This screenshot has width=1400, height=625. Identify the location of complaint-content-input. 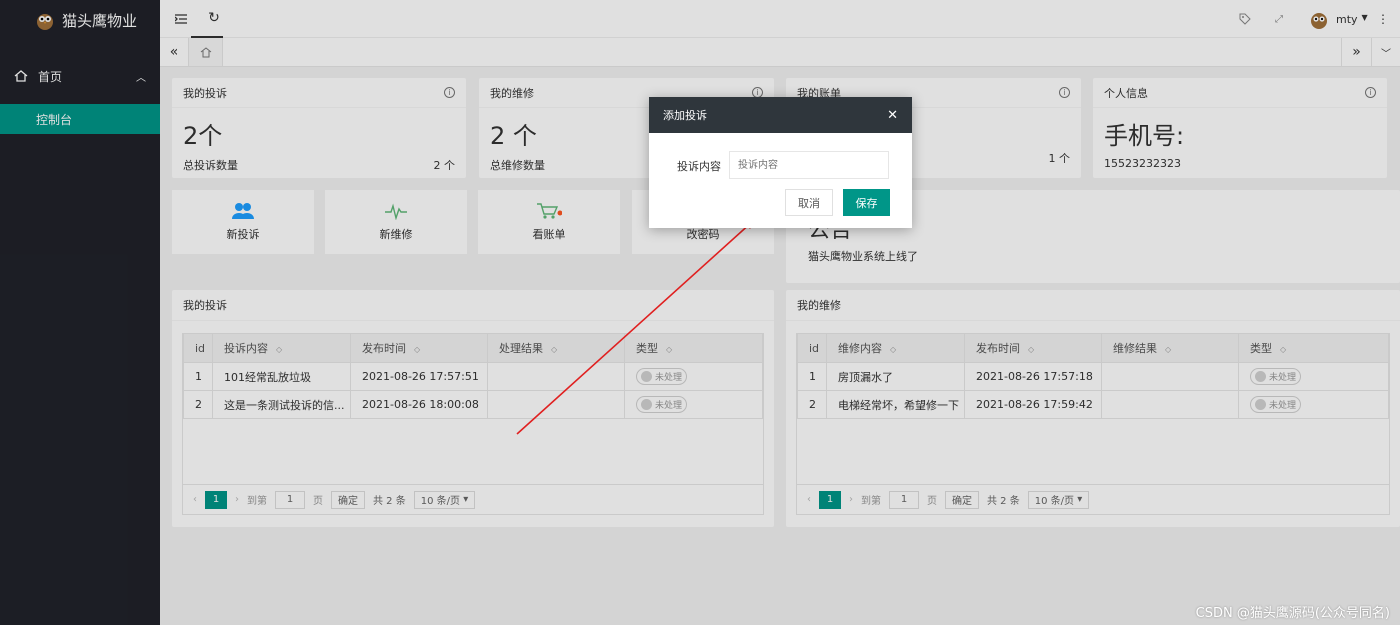
(809, 165).